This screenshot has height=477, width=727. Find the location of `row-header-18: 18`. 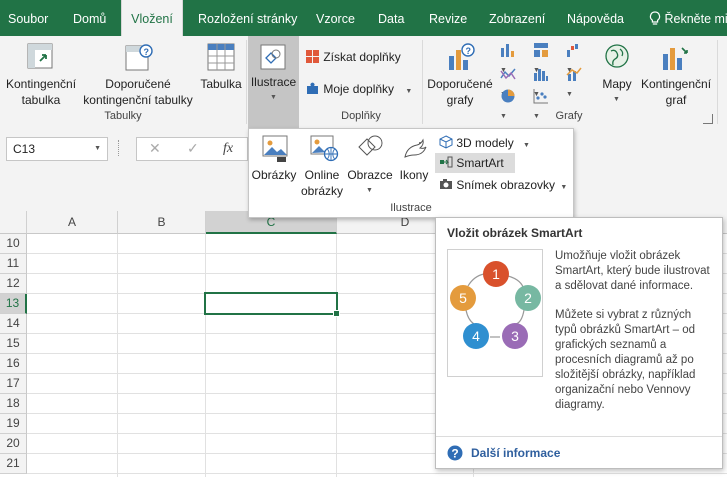

row-header-18: 18 is located at coordinates (13, 404).